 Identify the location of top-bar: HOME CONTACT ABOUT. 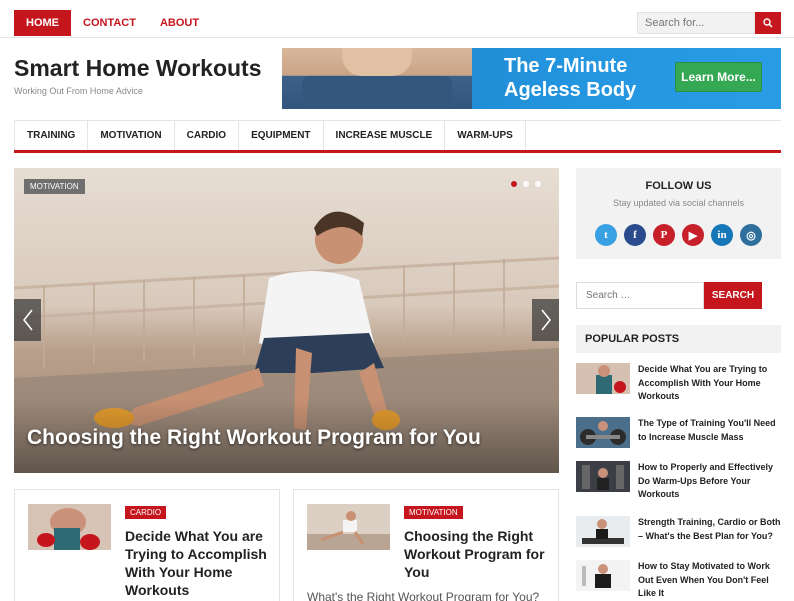
(397, 19).